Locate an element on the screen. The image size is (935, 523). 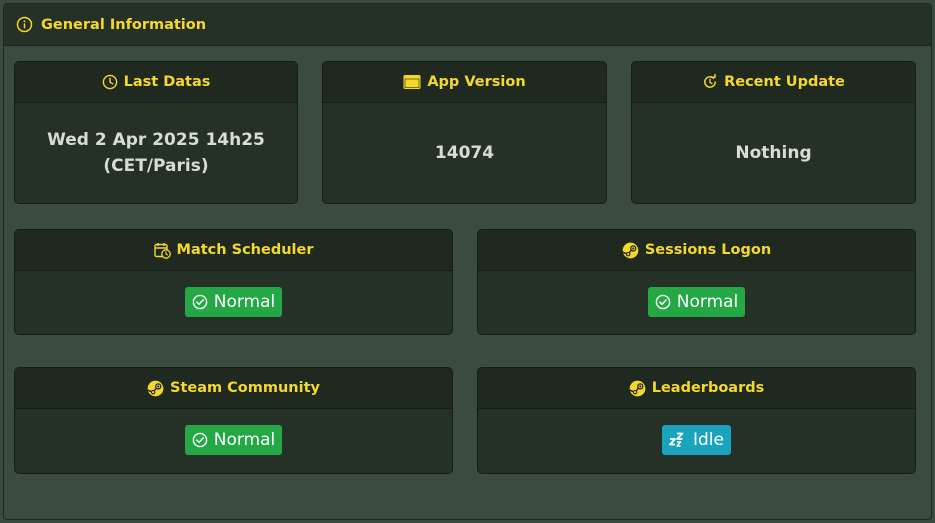
card-title: Match Scheduler is located at coordinates (245, 250).